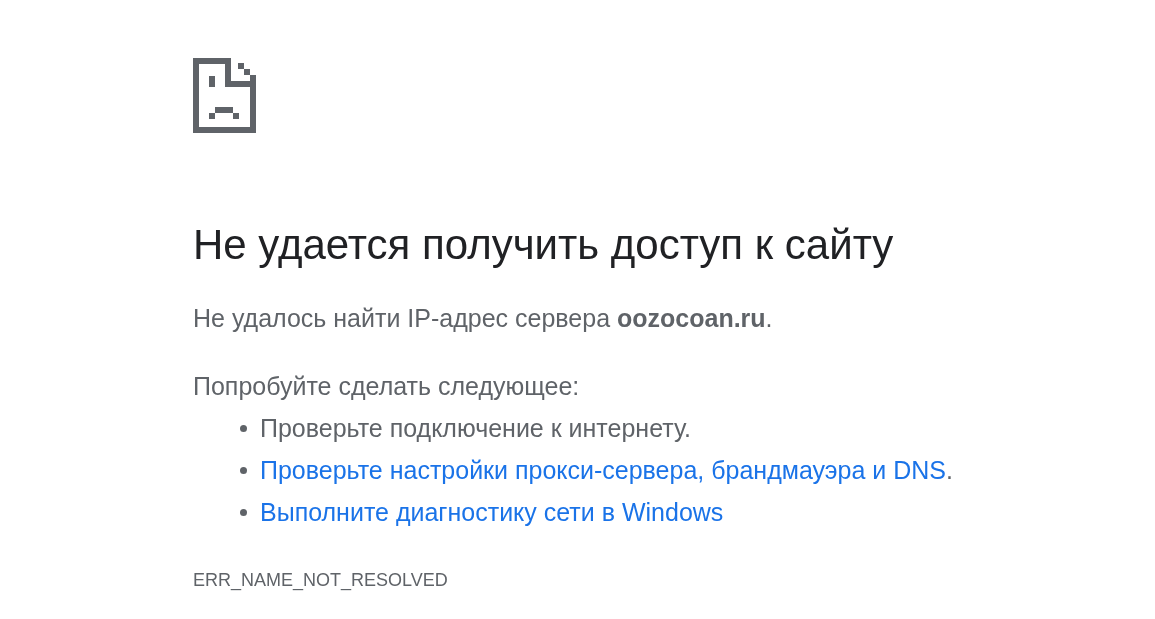 This screenshot has width=1155, height=619. Describe the element at coordinates (475, 428) in the screenshot. I see `suggestion-text: Проверьте подключение к интернету.` at that location.